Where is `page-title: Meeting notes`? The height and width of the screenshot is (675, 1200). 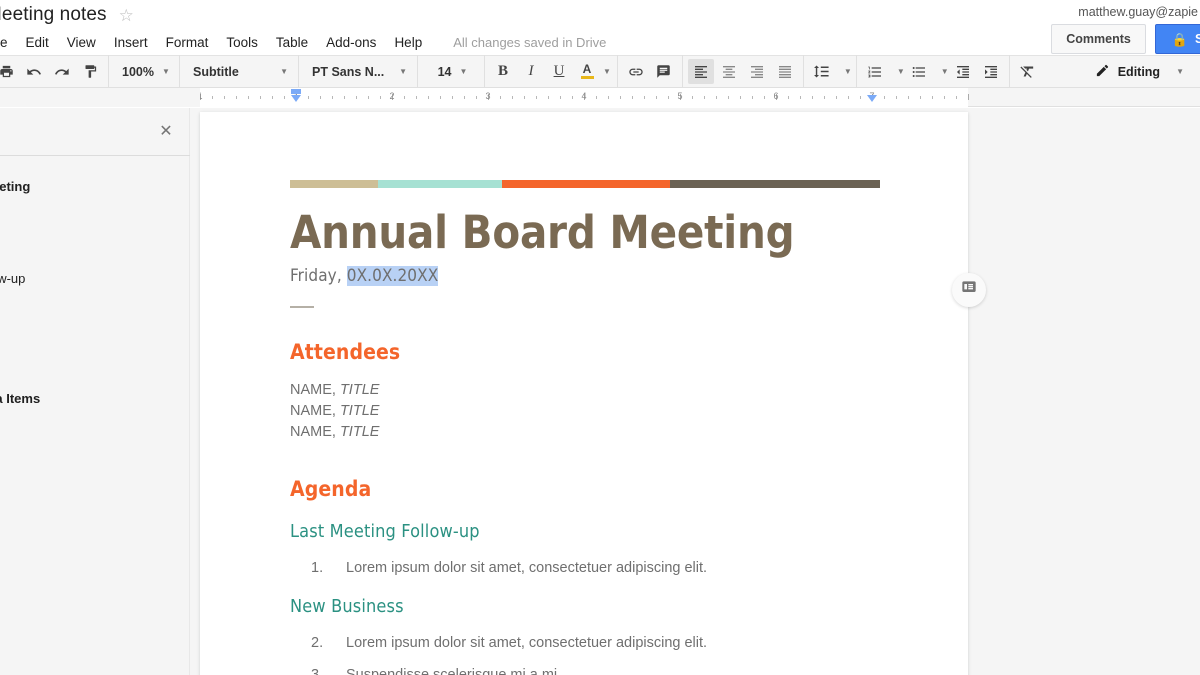
page-title: Meeting notes is located at coordinates (53, 15).